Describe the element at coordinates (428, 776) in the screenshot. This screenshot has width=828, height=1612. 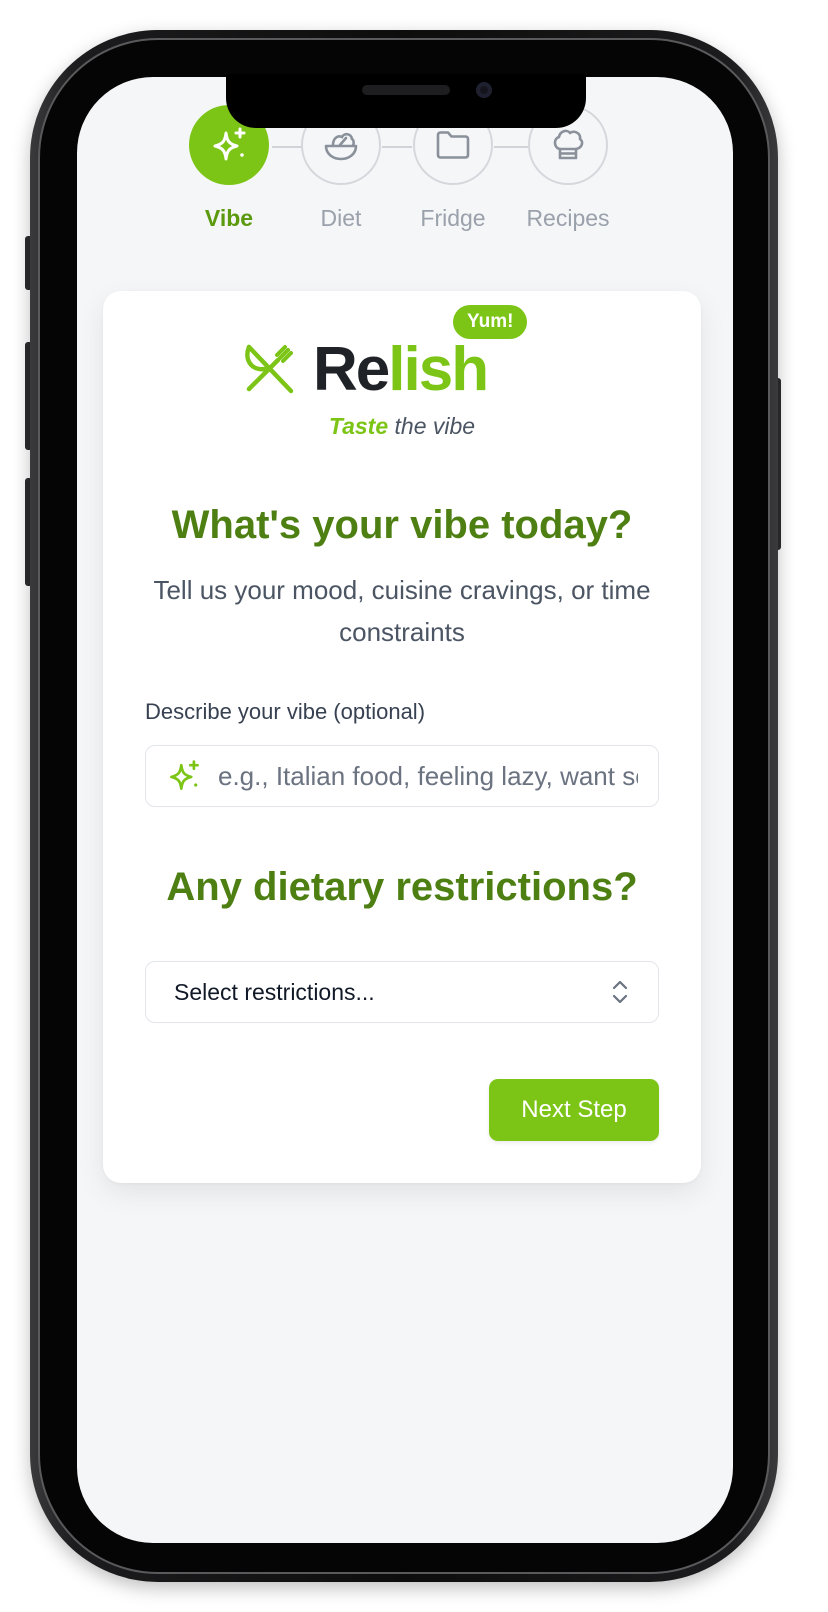
I see `vibe-input` at that location.